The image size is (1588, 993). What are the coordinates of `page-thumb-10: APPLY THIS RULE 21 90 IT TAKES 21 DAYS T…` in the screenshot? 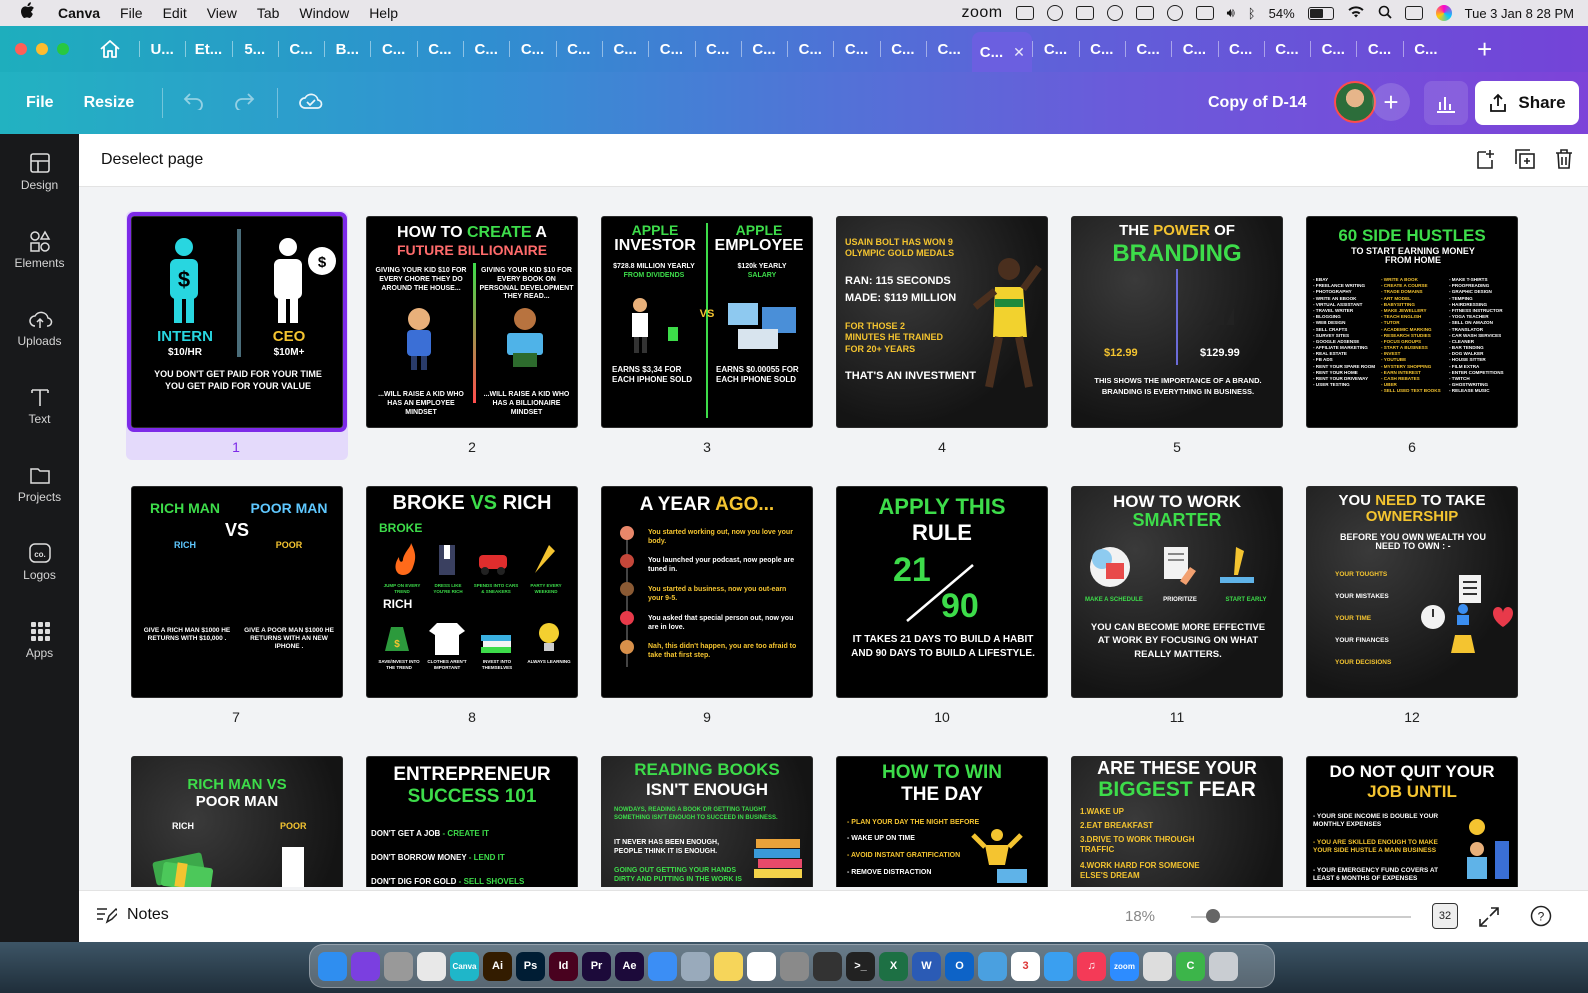 It's located at (942, 592).